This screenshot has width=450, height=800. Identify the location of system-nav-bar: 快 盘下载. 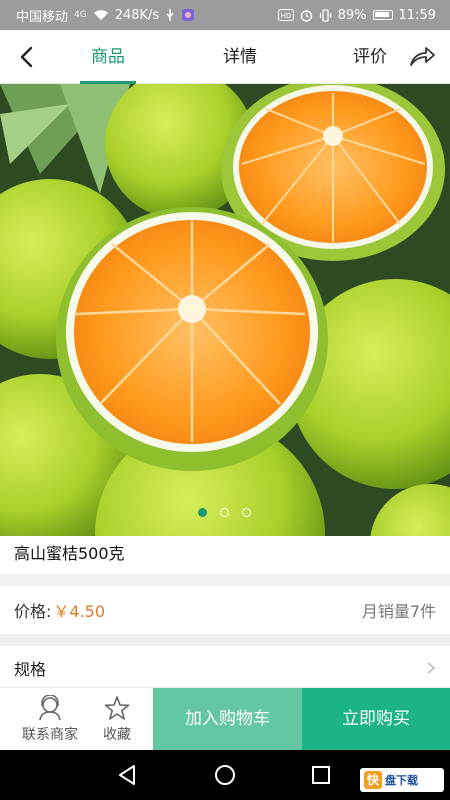
(225, 775).